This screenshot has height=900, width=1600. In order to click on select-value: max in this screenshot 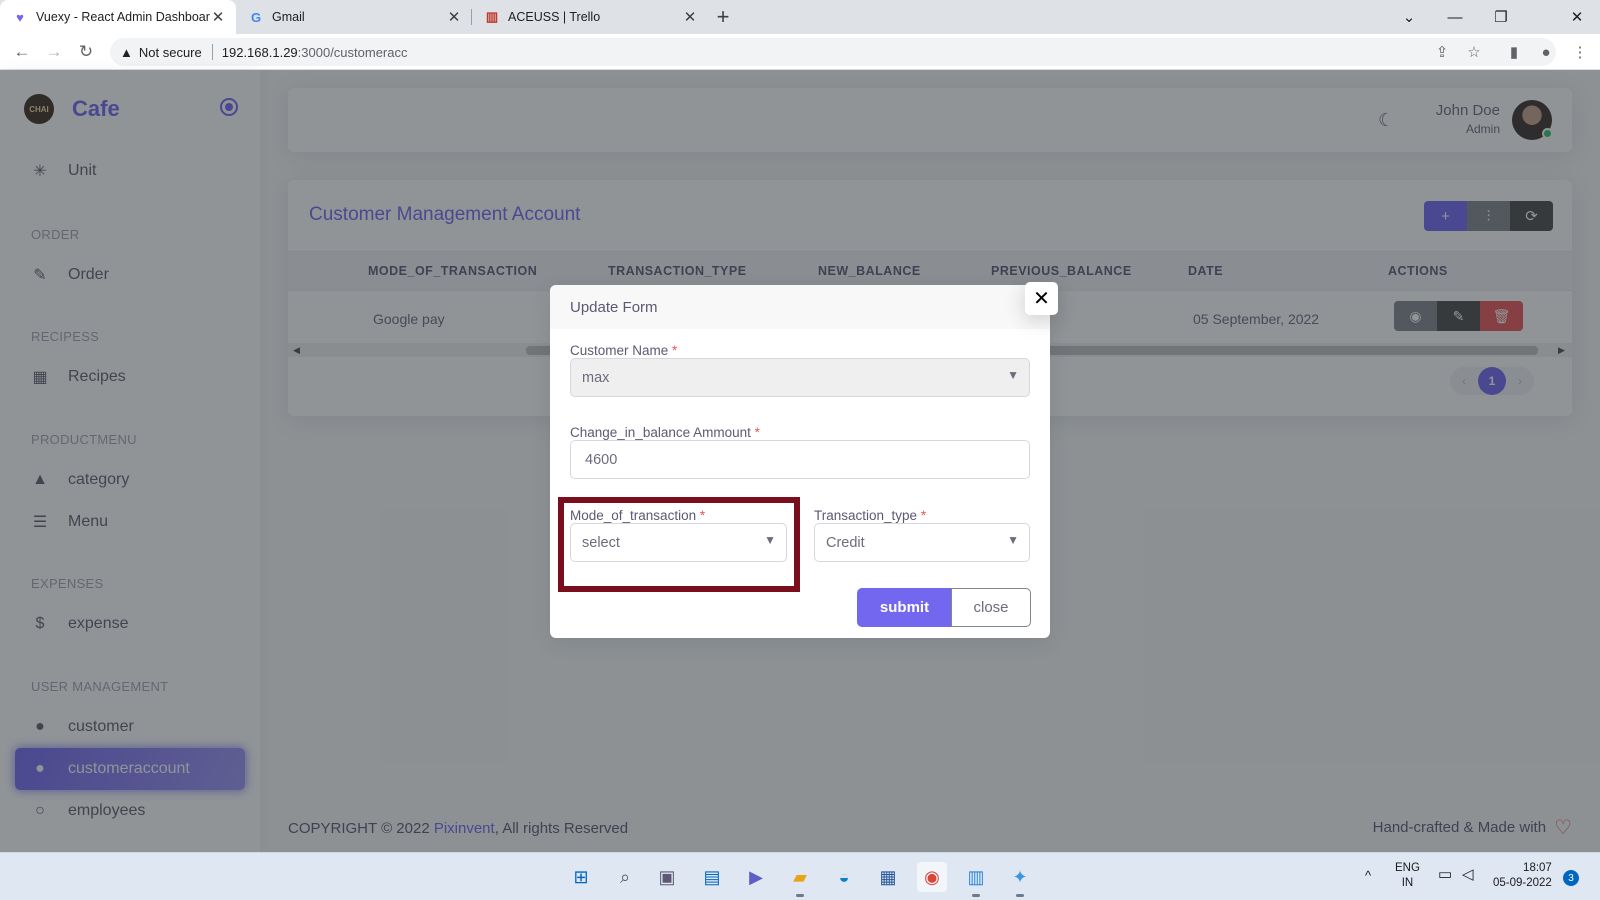, I will do `click(596, 377)`.